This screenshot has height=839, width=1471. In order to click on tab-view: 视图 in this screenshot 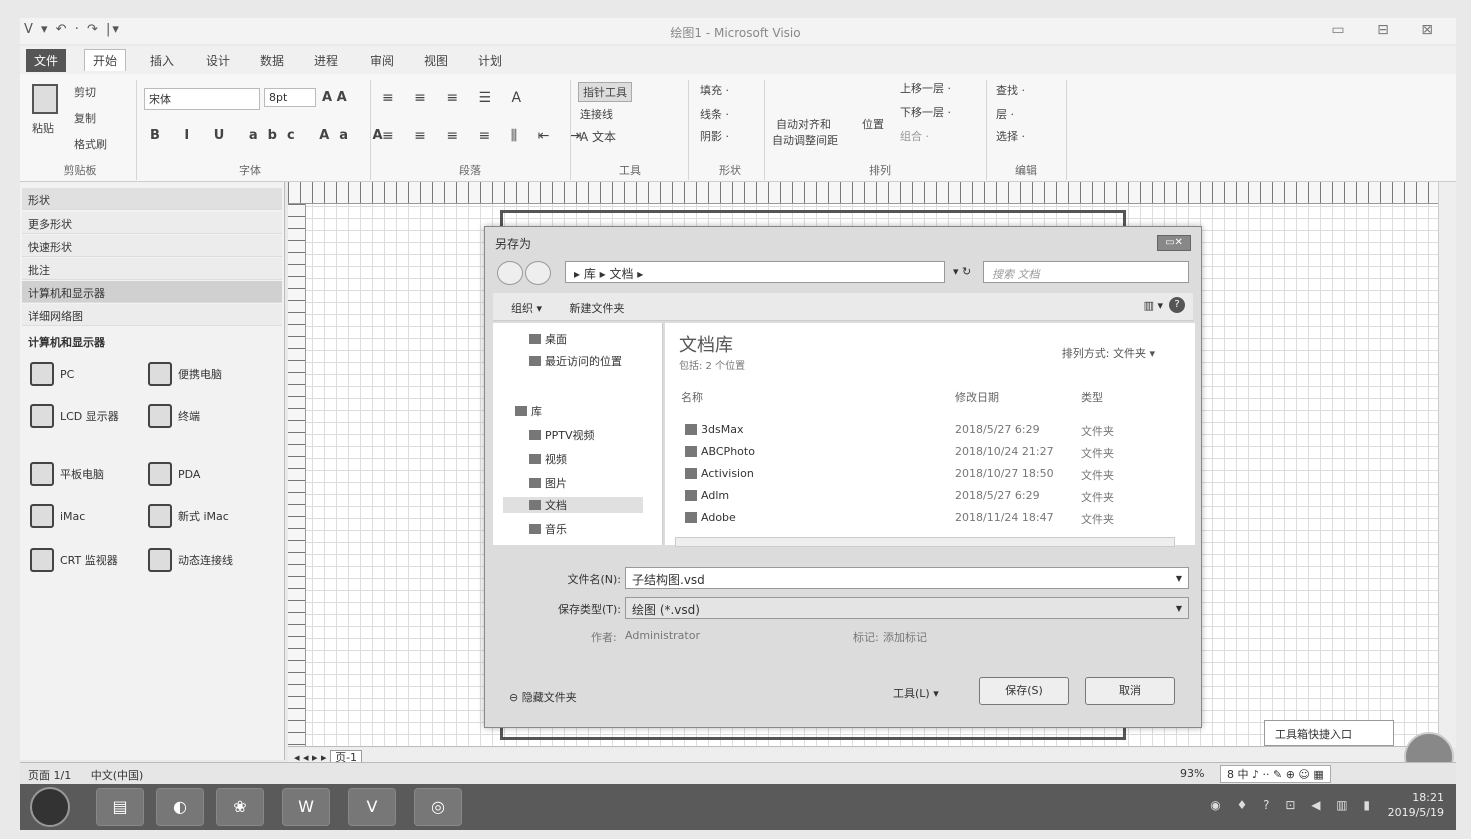, I will do `click(436, 60)`.